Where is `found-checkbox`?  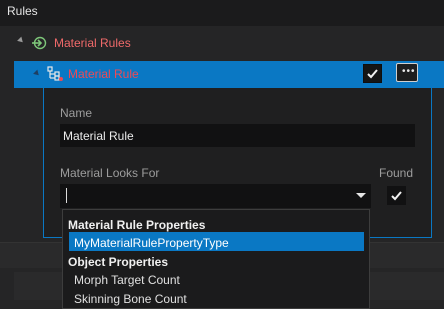 found-checkbox is located at coordinates (396, 195).